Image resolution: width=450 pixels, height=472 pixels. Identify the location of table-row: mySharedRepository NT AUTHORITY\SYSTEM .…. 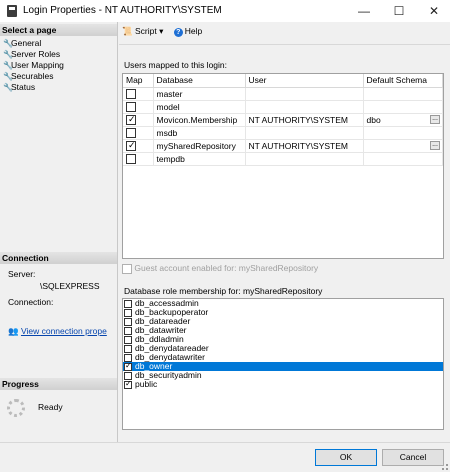
(283, 146).